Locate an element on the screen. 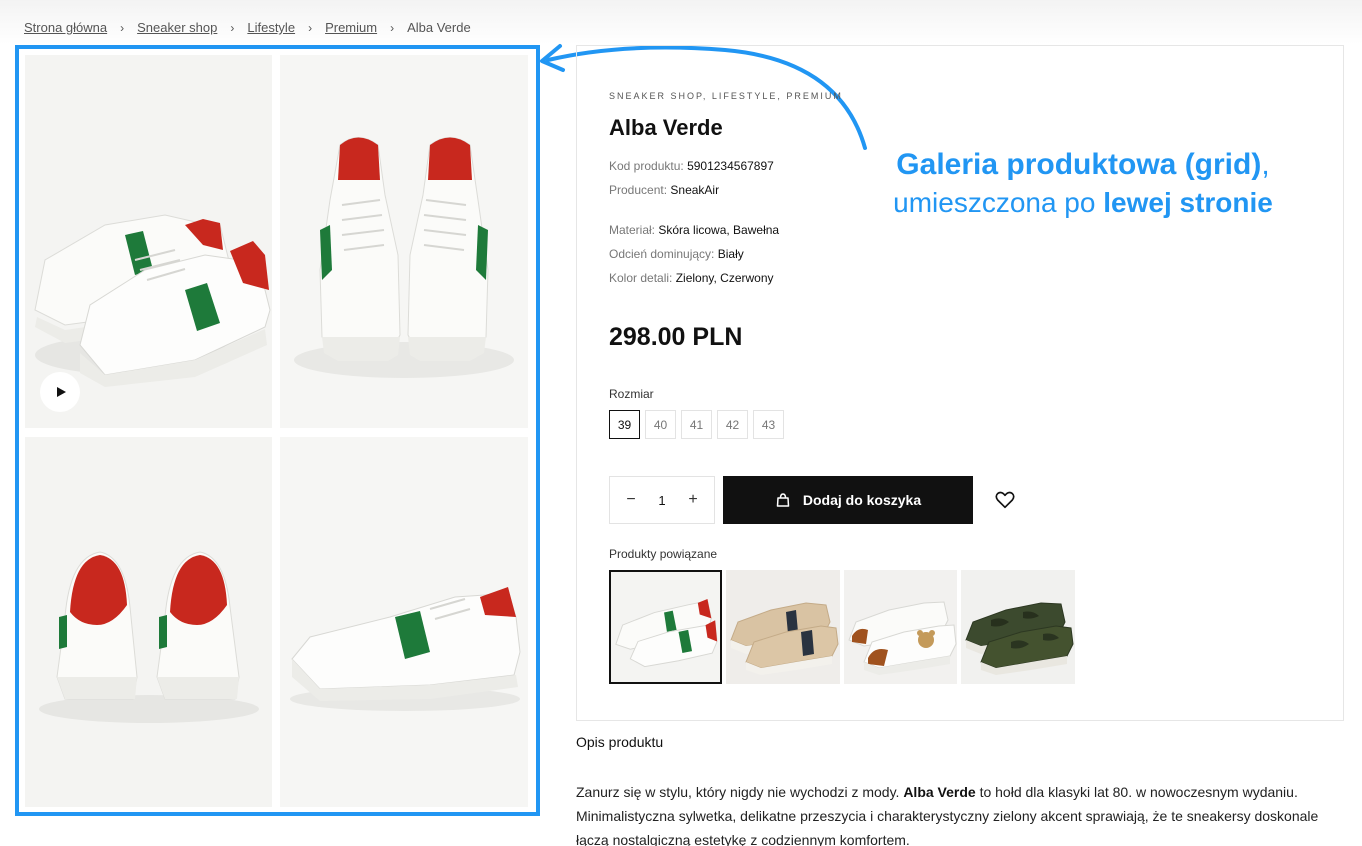  quantity-stepper: − 1 + is located at coordinates (662, 500).